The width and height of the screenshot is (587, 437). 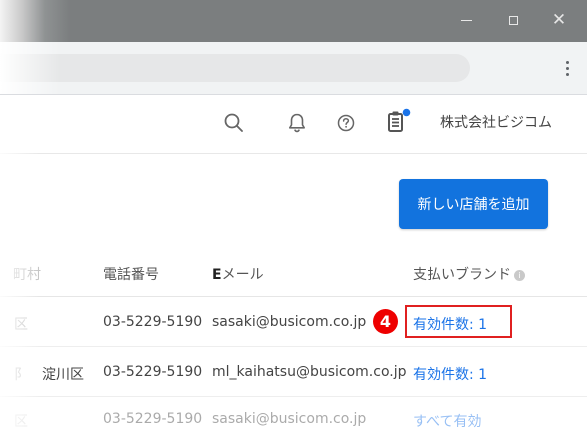 What do you see at coordinates (519, 275) in the screenshot?
I see `info-icon: i` at bounding box center [519, 275].